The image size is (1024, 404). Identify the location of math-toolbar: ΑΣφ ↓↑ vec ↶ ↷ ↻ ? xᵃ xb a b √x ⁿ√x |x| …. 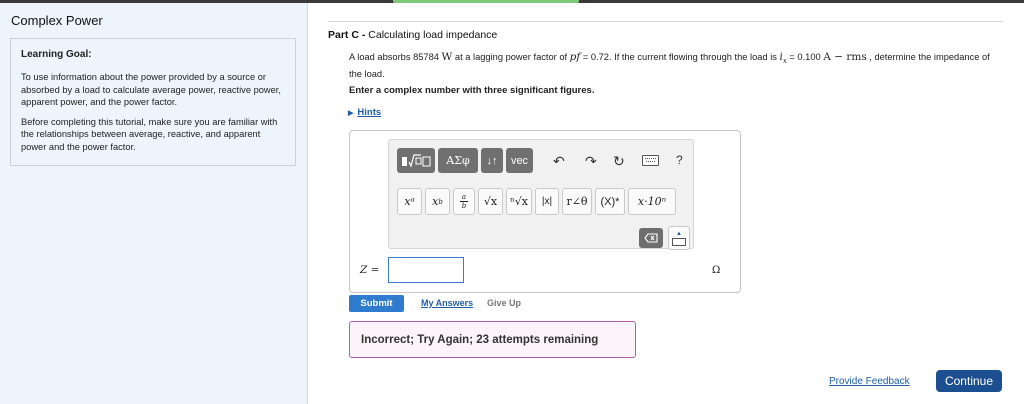
(541, 194).